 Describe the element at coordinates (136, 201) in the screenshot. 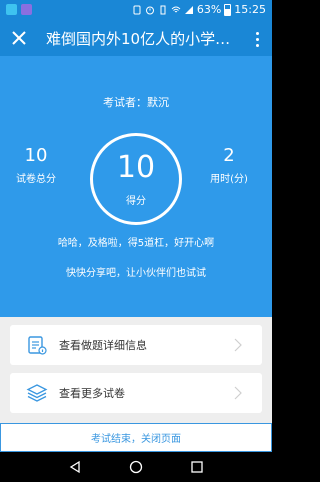

I see `score-label: 得分` at that location.